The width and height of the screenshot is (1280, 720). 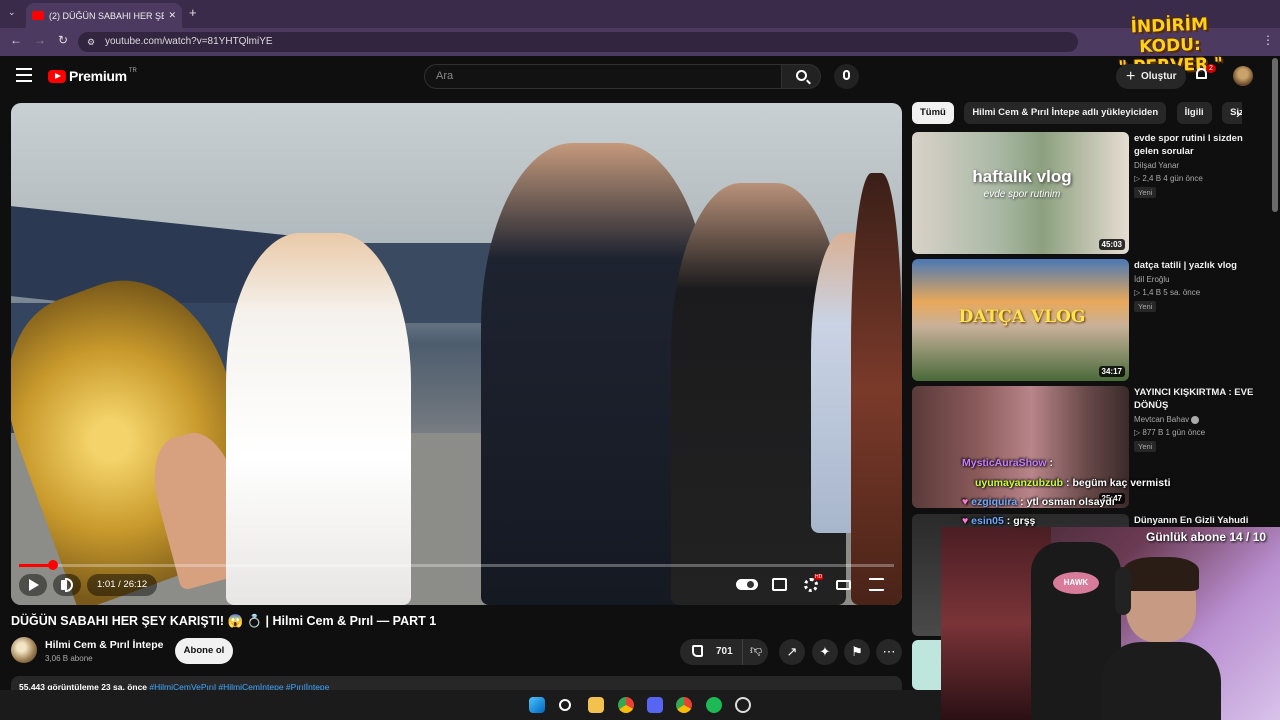 What do you see at coordinates (1024, 521) in the screenshot?
I see `chat-text: grşş` at bounding box center [1024, 521].